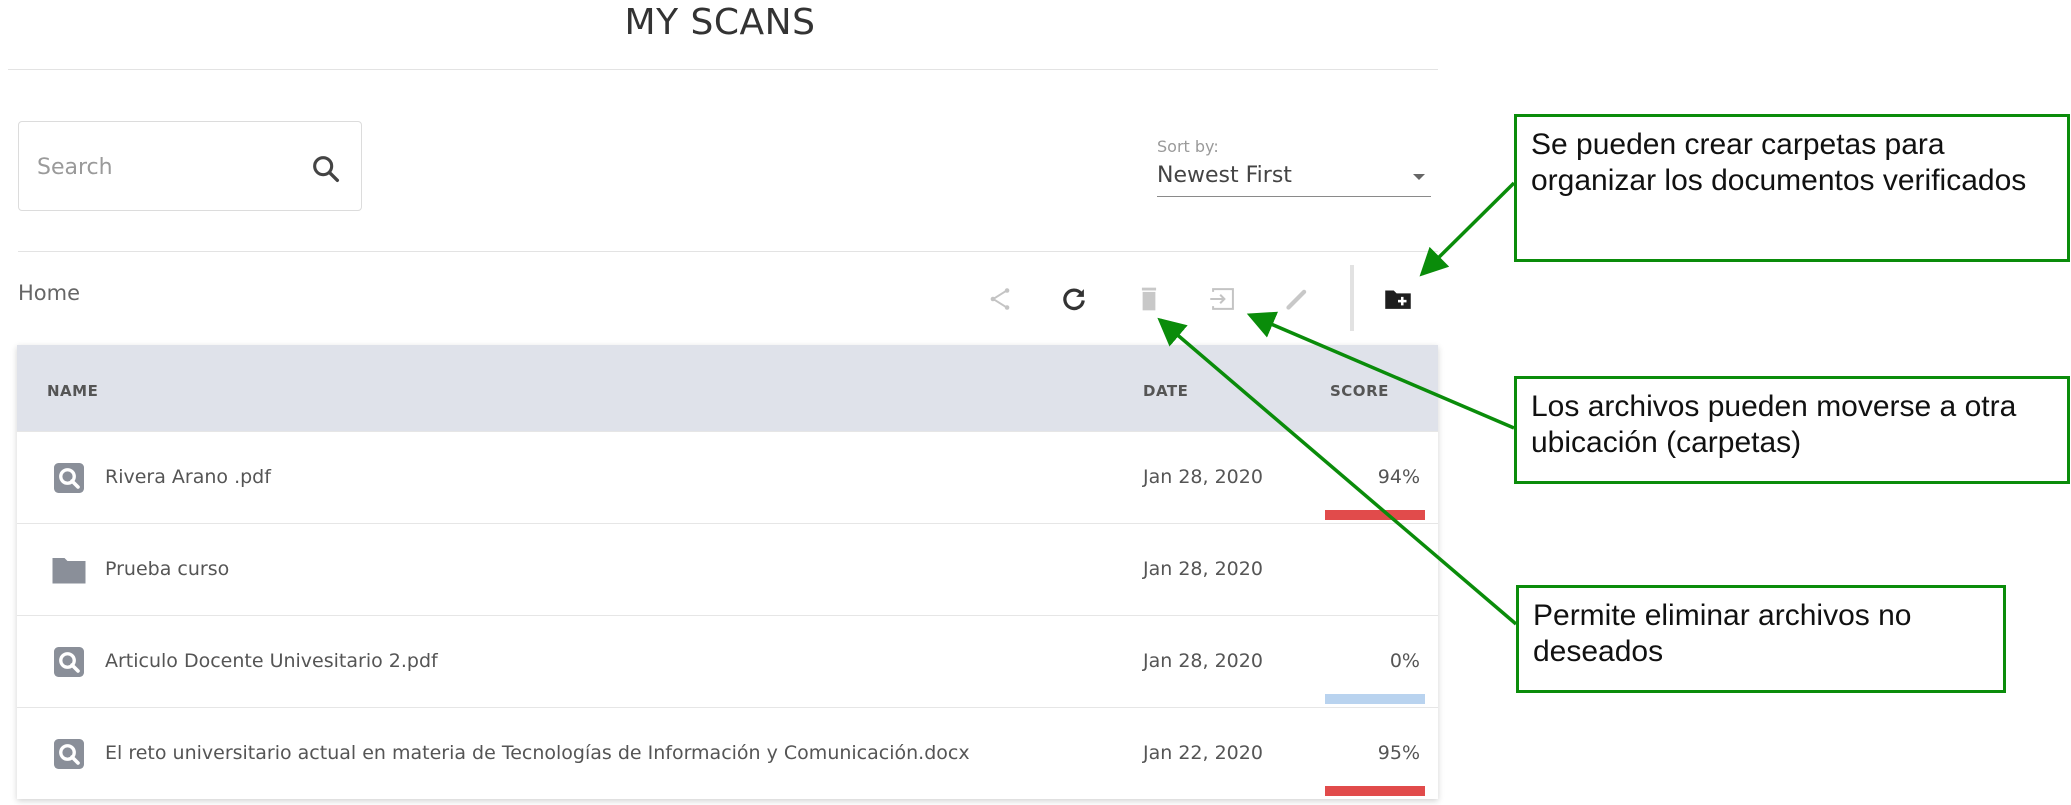  Describe the element at coordinates (1165, 391) in the screenshot. I see `column-header-date: DATE` at that location.